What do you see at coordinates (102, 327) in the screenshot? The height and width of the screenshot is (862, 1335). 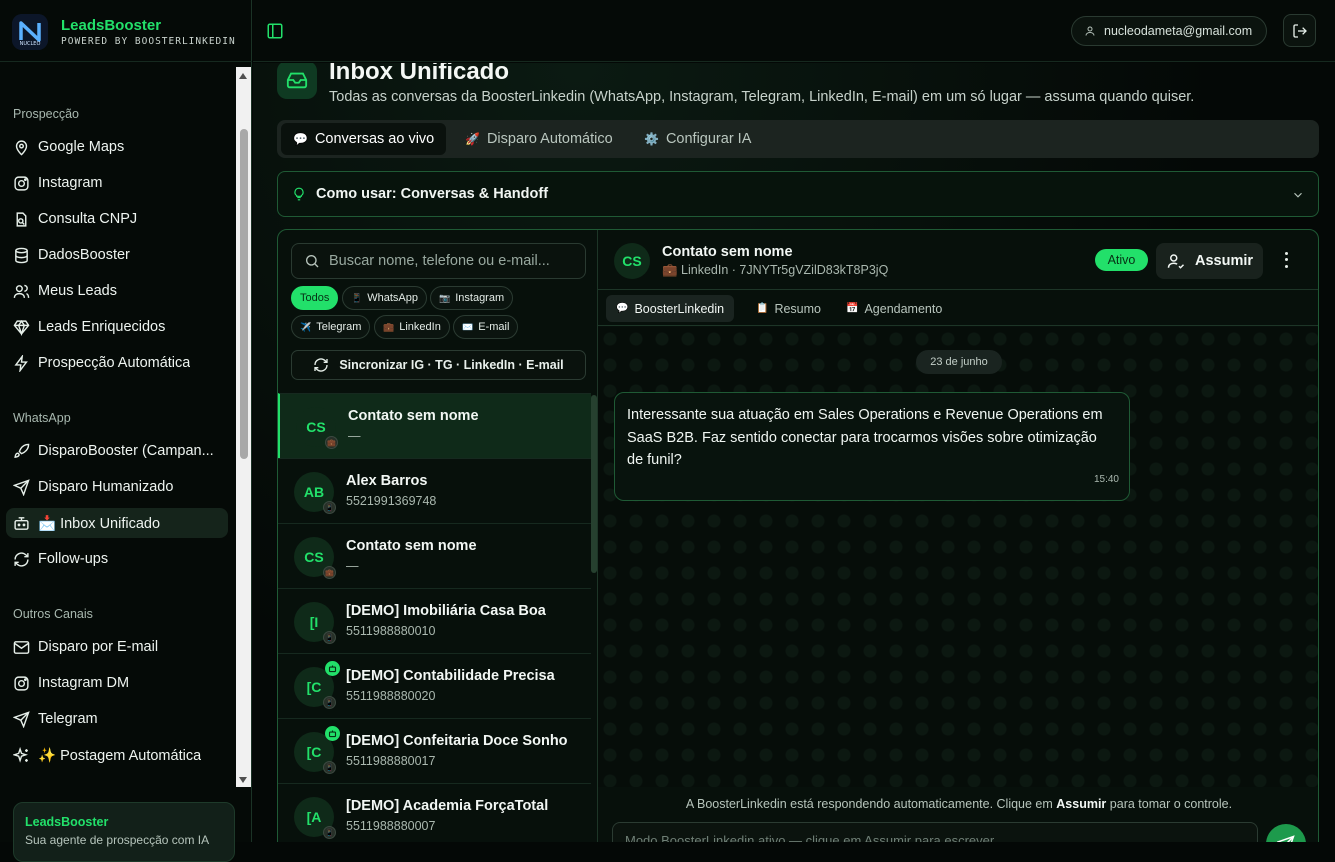 I see `sidebar-item-label: Leads Enriquecidos` at bounding box center [102, 327].